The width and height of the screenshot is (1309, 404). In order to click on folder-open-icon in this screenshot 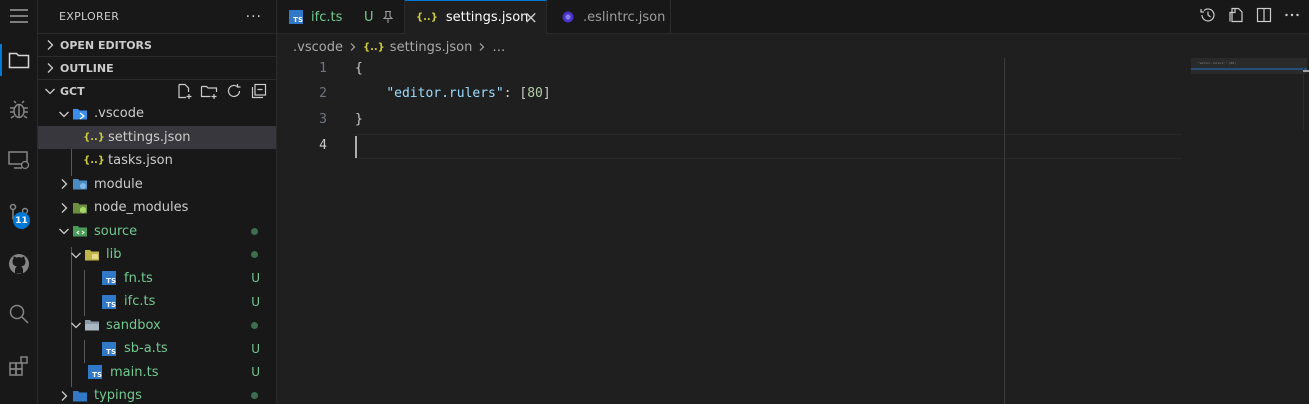, I will do `click(92, 325)`.